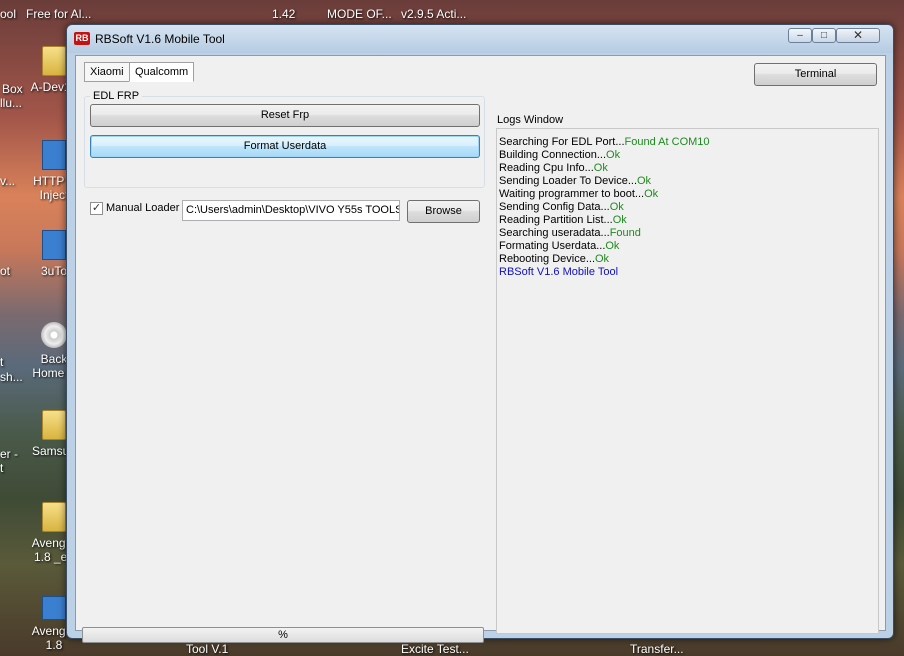 This screenshot has width=904, height=656. Describe the element at coordinates (443, 211) in the screenshot. I see `browse-button: Browse` at that location.